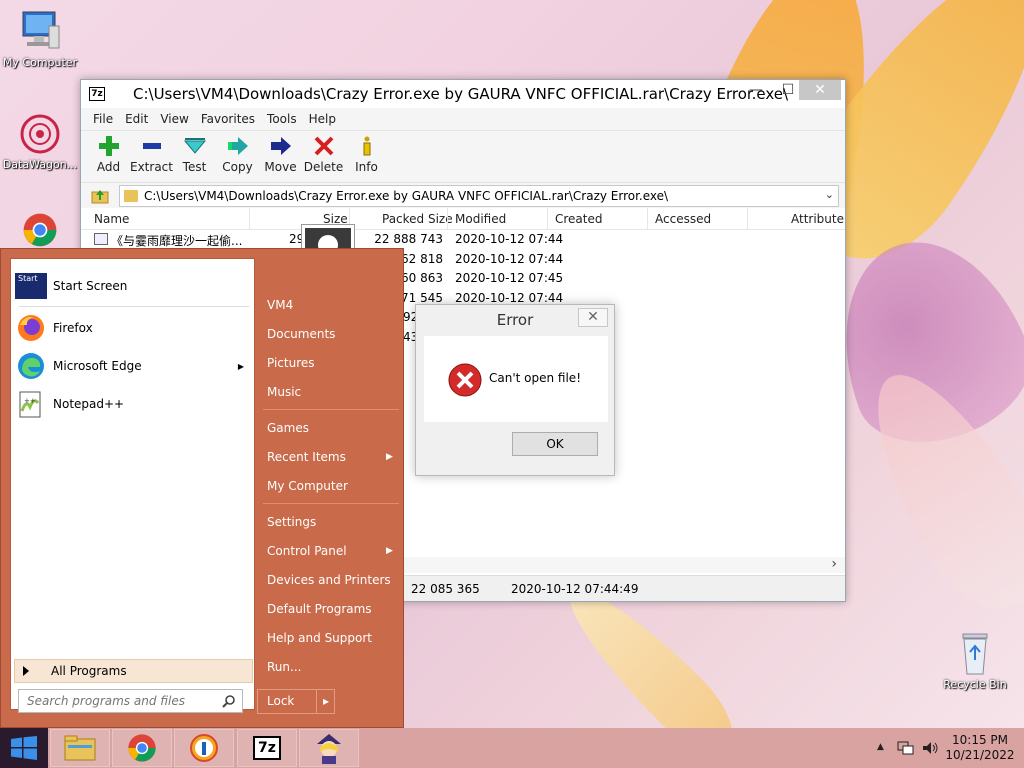  What do you see at coordinates (204, 748) in the screenshot?
I see `taskbar-browser` at bounding box center [204, 748].